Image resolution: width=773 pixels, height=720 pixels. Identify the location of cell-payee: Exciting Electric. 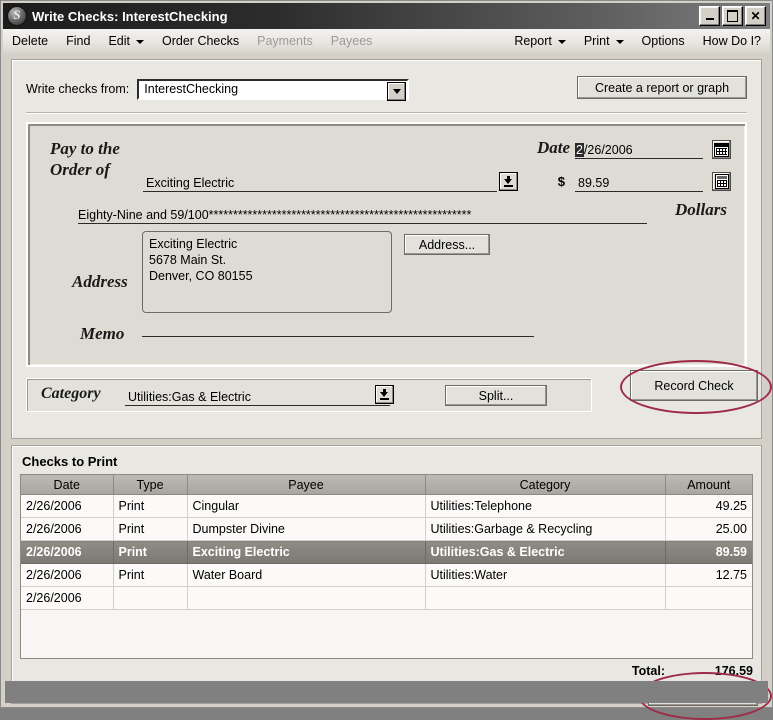
(306, 552).